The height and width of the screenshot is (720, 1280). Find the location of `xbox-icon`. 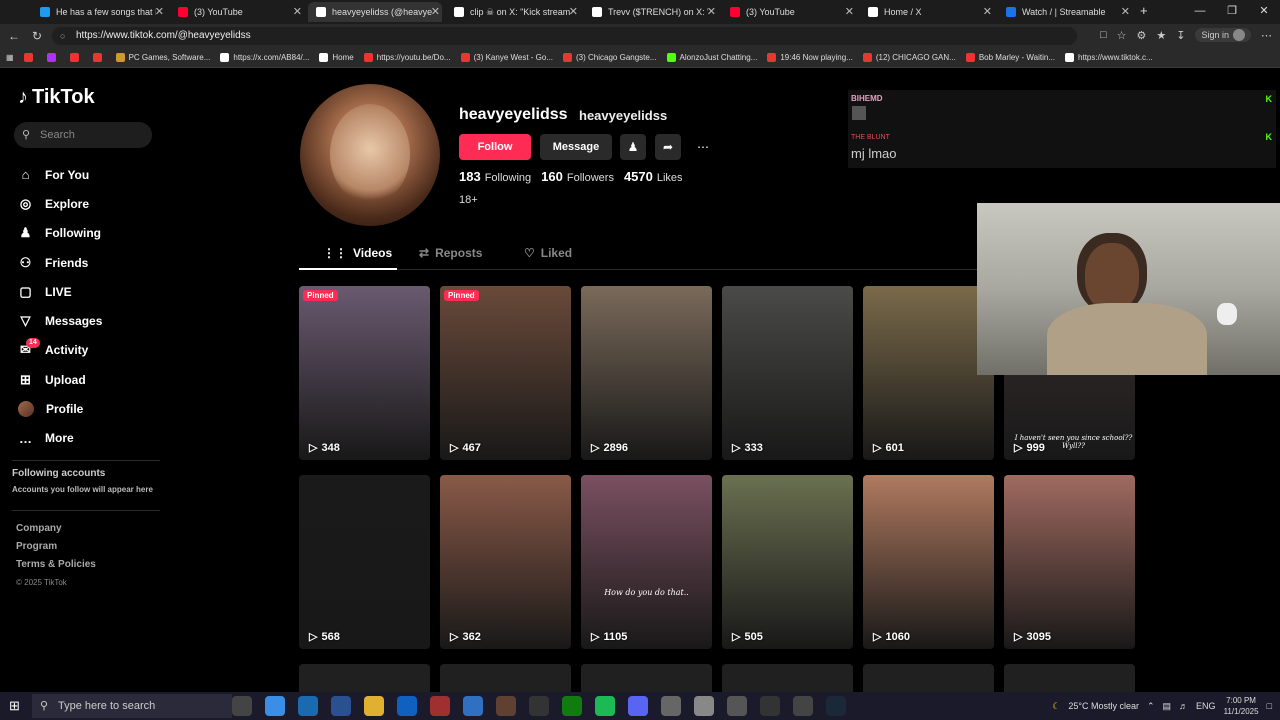

xbox-icon is located at coordinates (572, 706).